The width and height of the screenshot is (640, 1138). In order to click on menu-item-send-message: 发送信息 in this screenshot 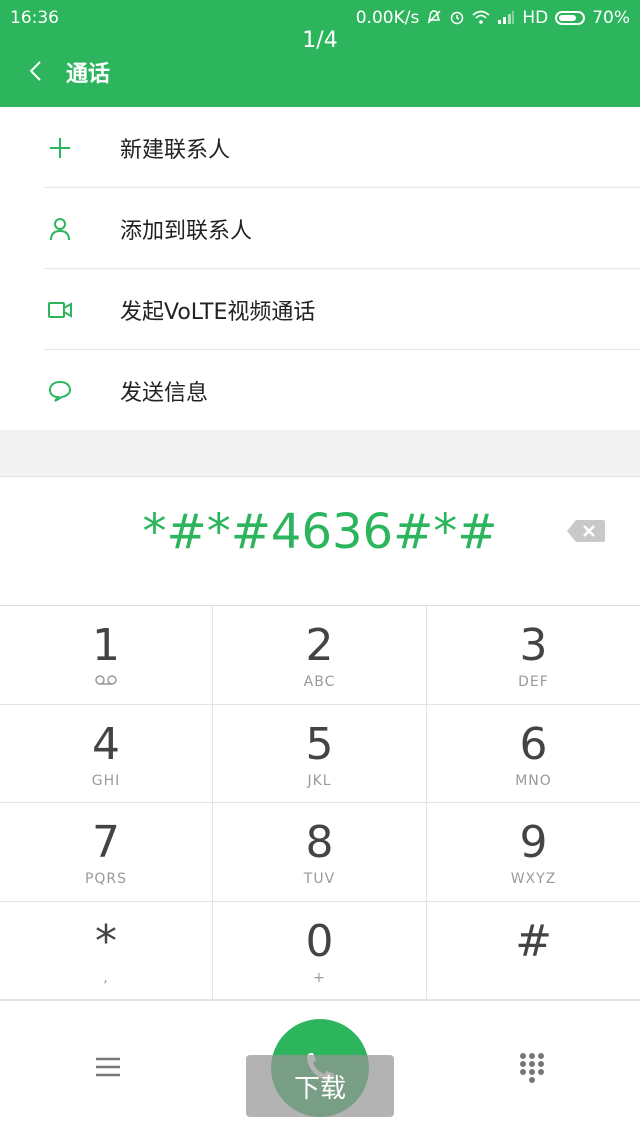, I will do `click(320, 390)`.